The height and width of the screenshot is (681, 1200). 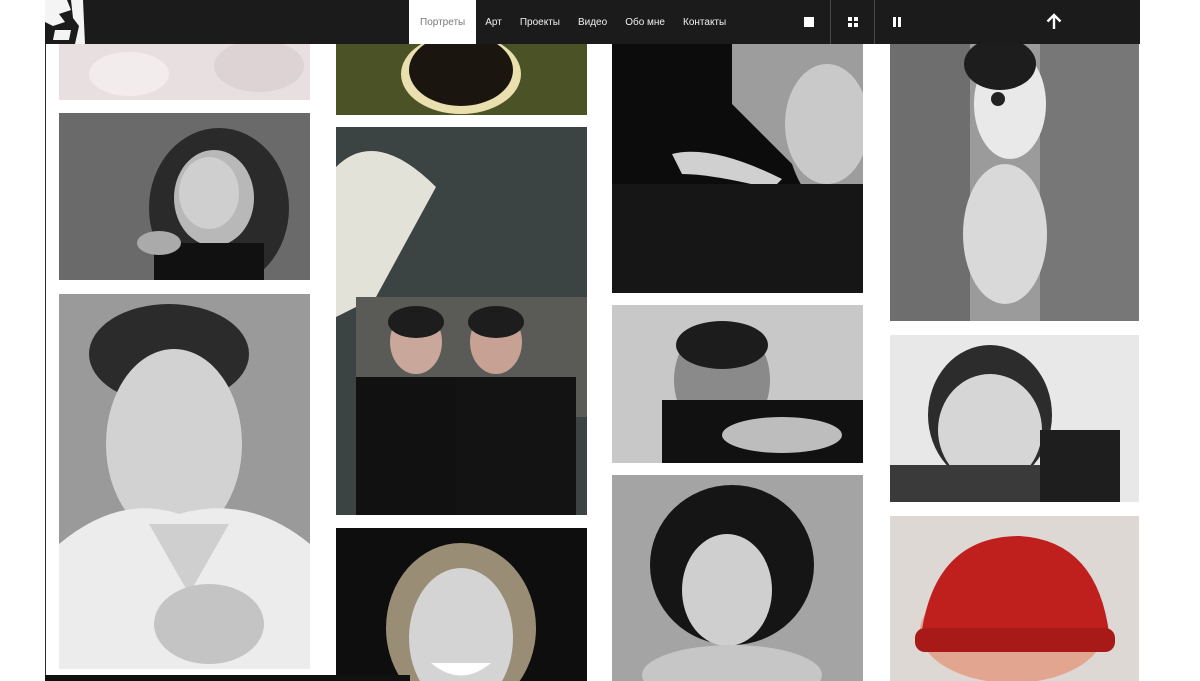 I want to click on nav-item-about: Обо мне, so click(x=645, y=22).